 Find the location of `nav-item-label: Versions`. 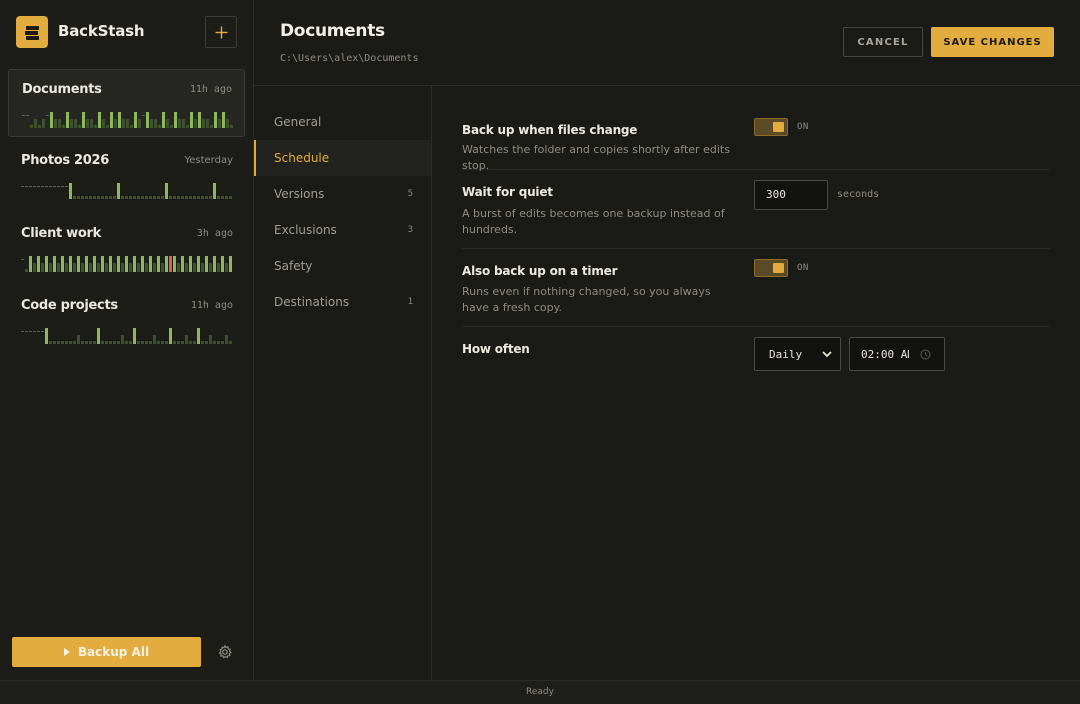

nav-item-label: Versions is located at coordinates (299, 194).